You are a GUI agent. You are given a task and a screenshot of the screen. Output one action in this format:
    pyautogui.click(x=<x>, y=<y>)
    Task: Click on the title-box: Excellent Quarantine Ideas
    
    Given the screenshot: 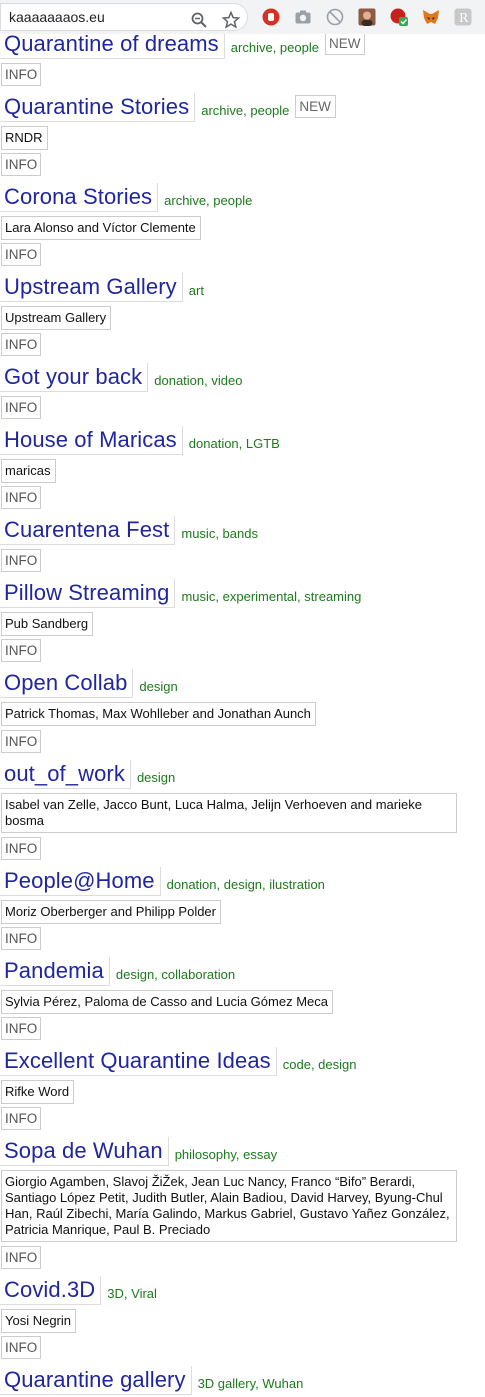 What is the action you would take?
    pyautogui.click(x=138, y=1061)
    